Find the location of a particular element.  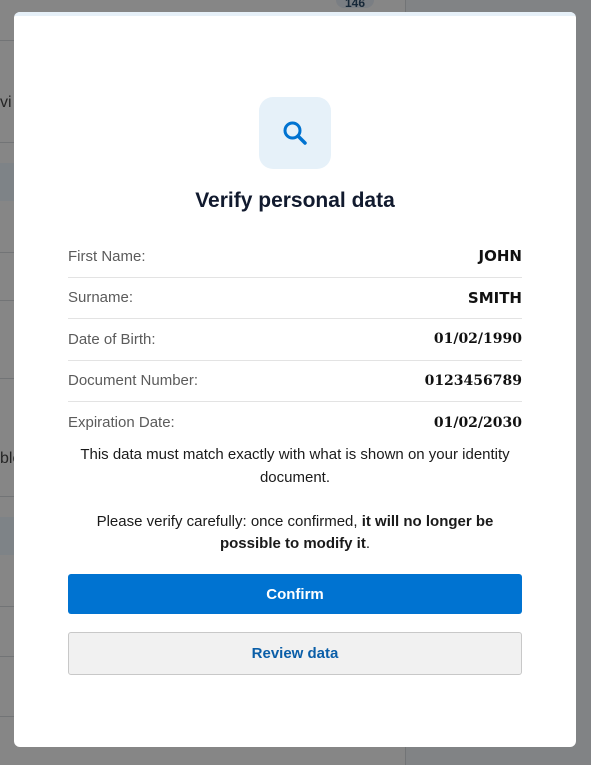

field-row-surname: Surname: SMITH is located at coordinates (295, 298).